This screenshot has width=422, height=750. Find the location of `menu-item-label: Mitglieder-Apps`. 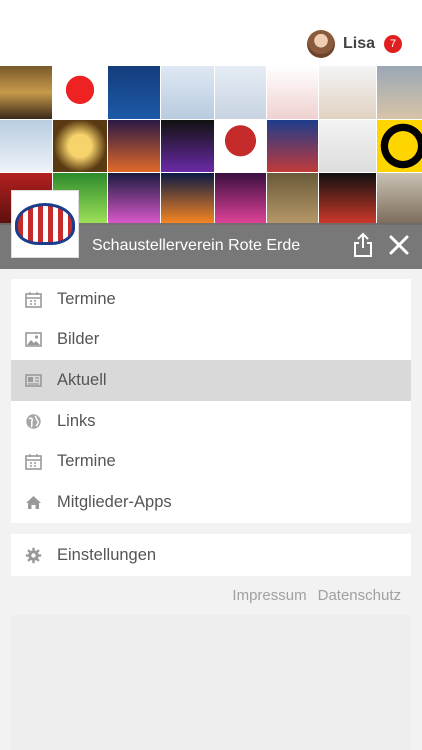

menu-item-label: Mitglieder-Apps is located at coordinates (114, 501).